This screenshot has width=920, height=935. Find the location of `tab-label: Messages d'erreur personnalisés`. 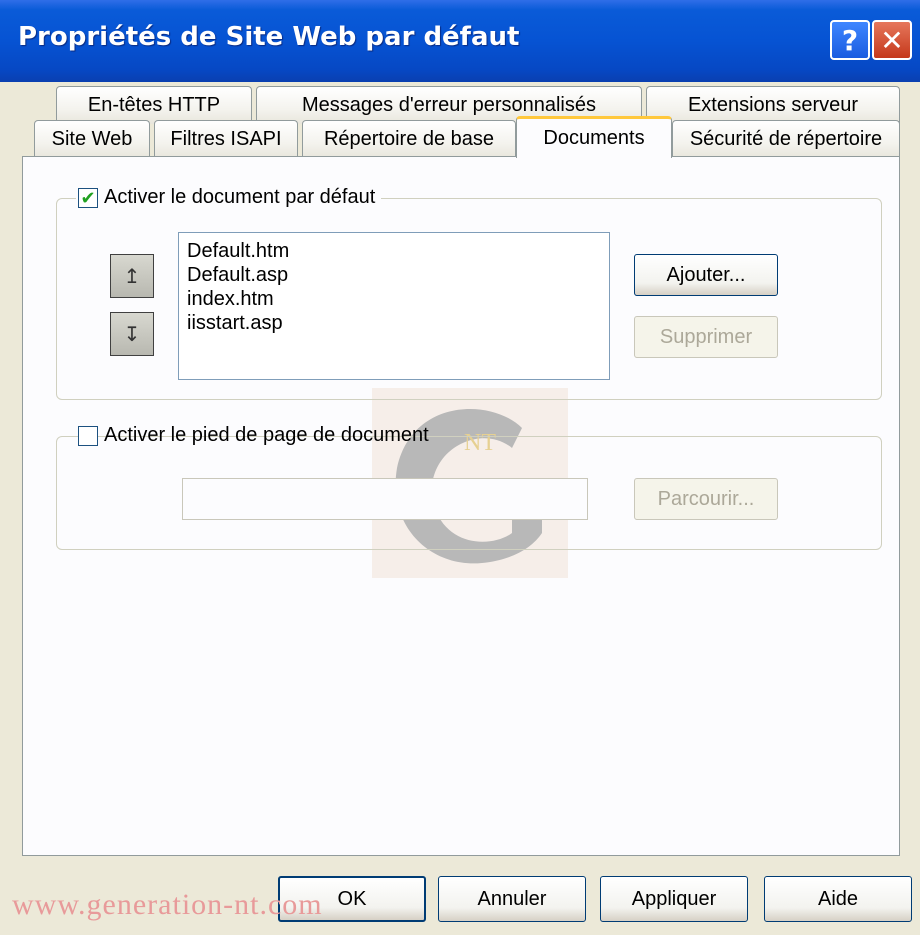

tab-label: Messages d'erreur personnalisés is located at coordinates (449, 105).